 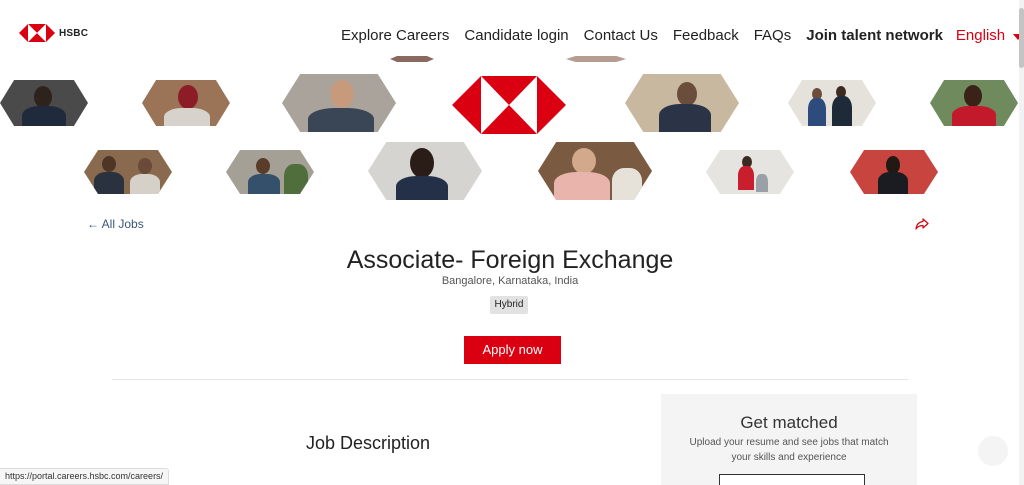 What do you see at coordinates (509, 305) in the screenshot?
I see `work-type-badge: Hybrid` at bounding box center [509, 305].